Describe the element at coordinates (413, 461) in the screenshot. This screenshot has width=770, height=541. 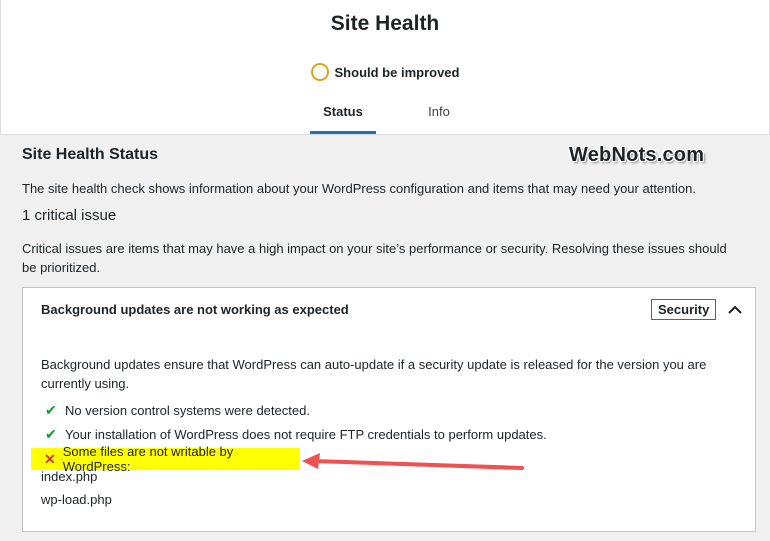
I see `annotation-arrow-icon` at that location.